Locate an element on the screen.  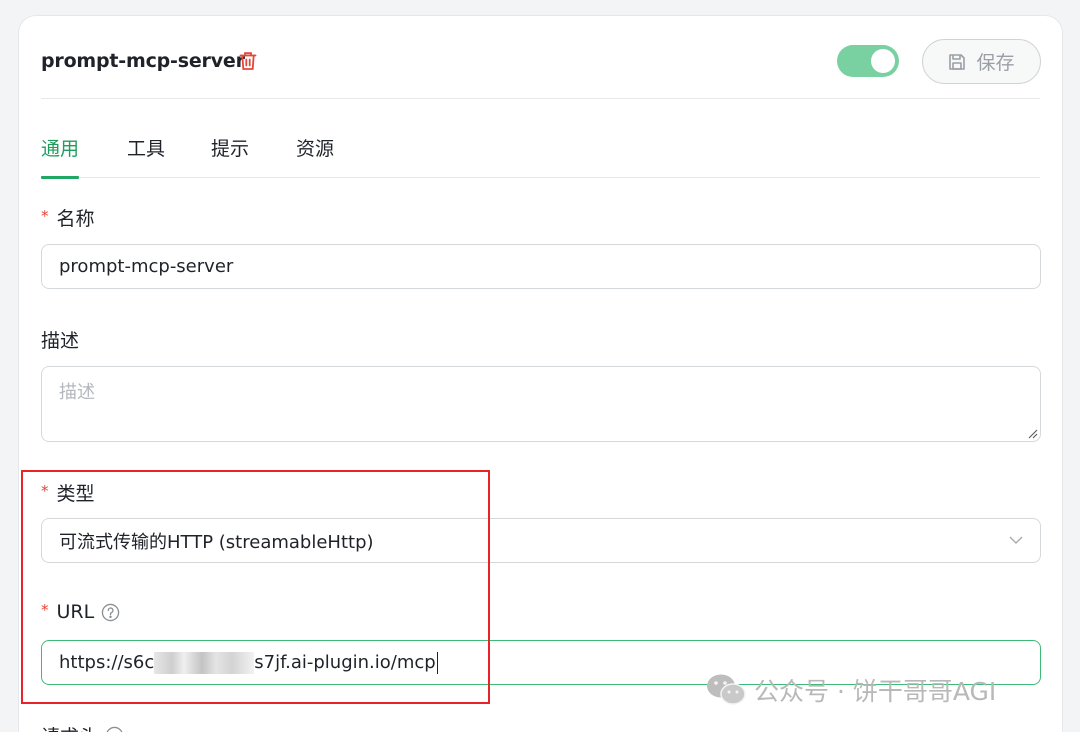
name-input: prompt-mcp-server is located at coordinates (541, 266).